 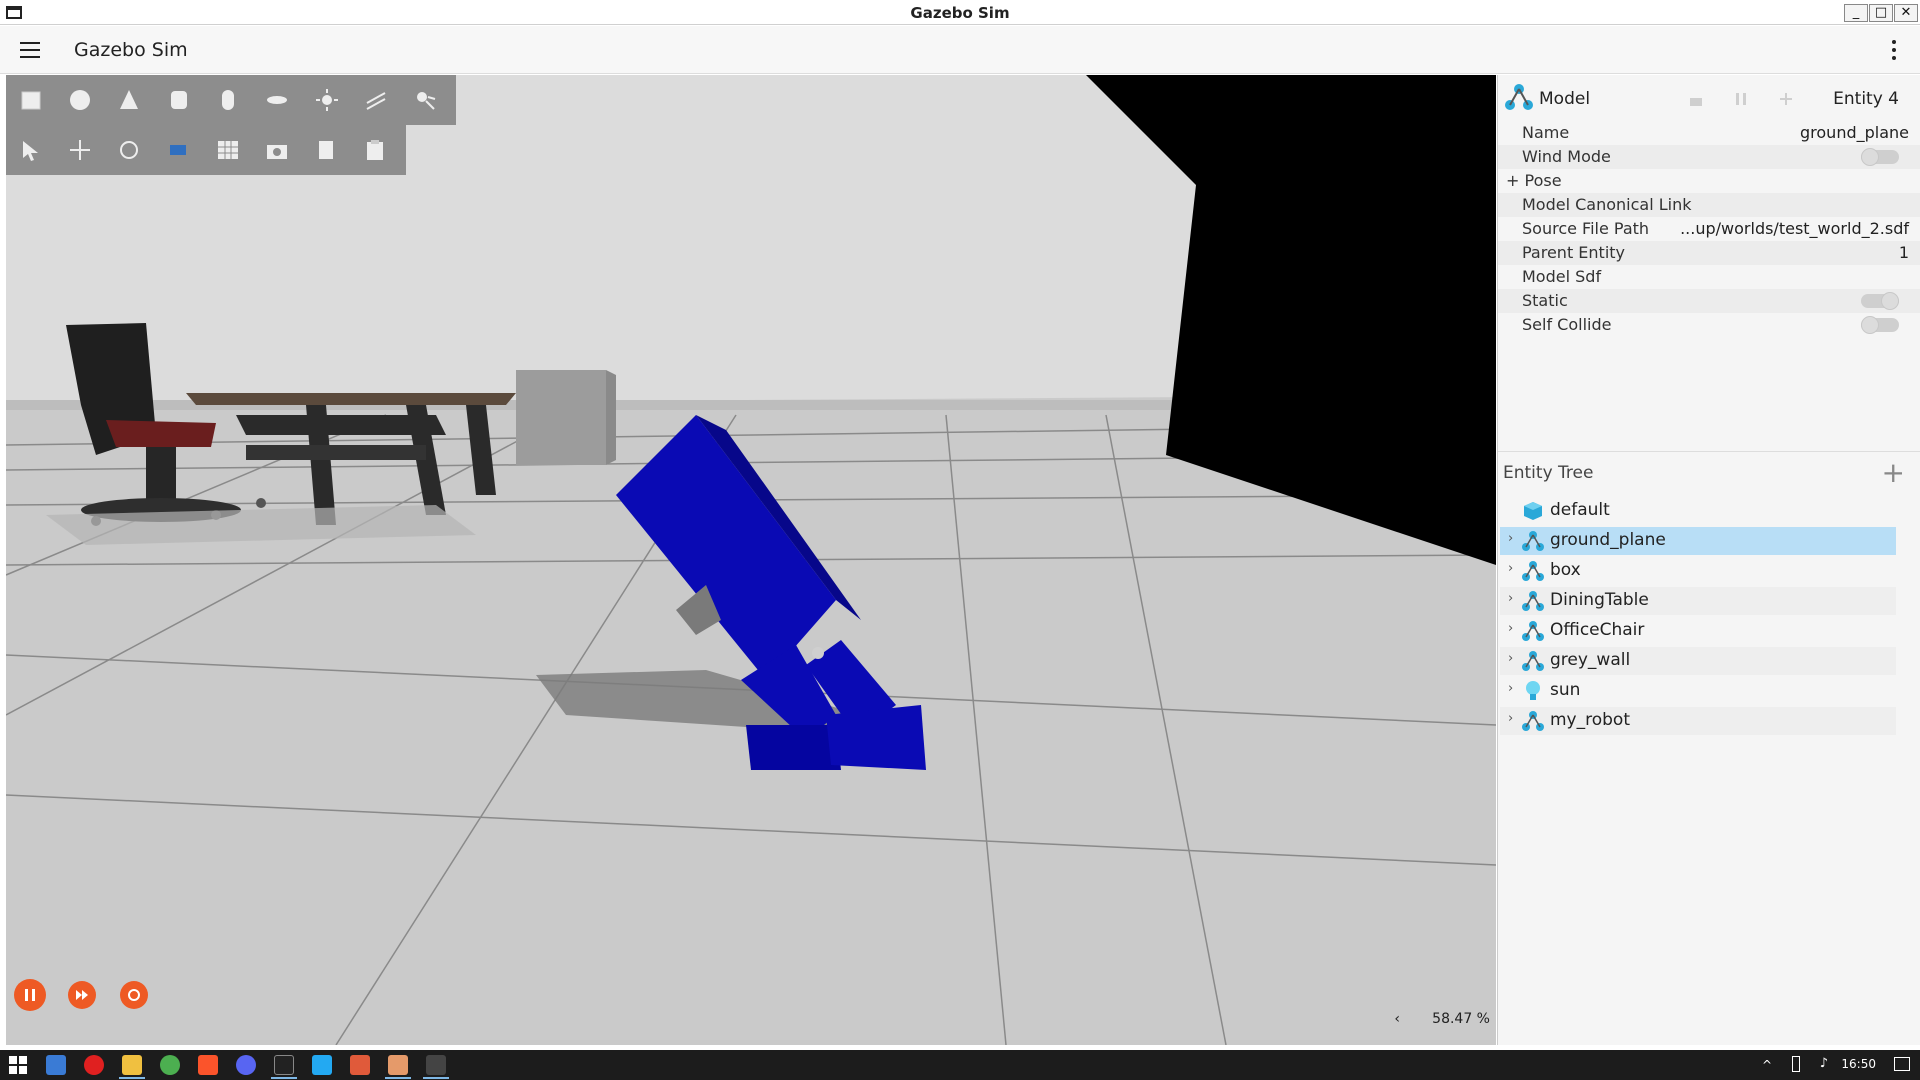 What do you see at coordinates (94, 1065) in the screenshot?
I see `youtube-icon` at bounding box center [94, 1065].